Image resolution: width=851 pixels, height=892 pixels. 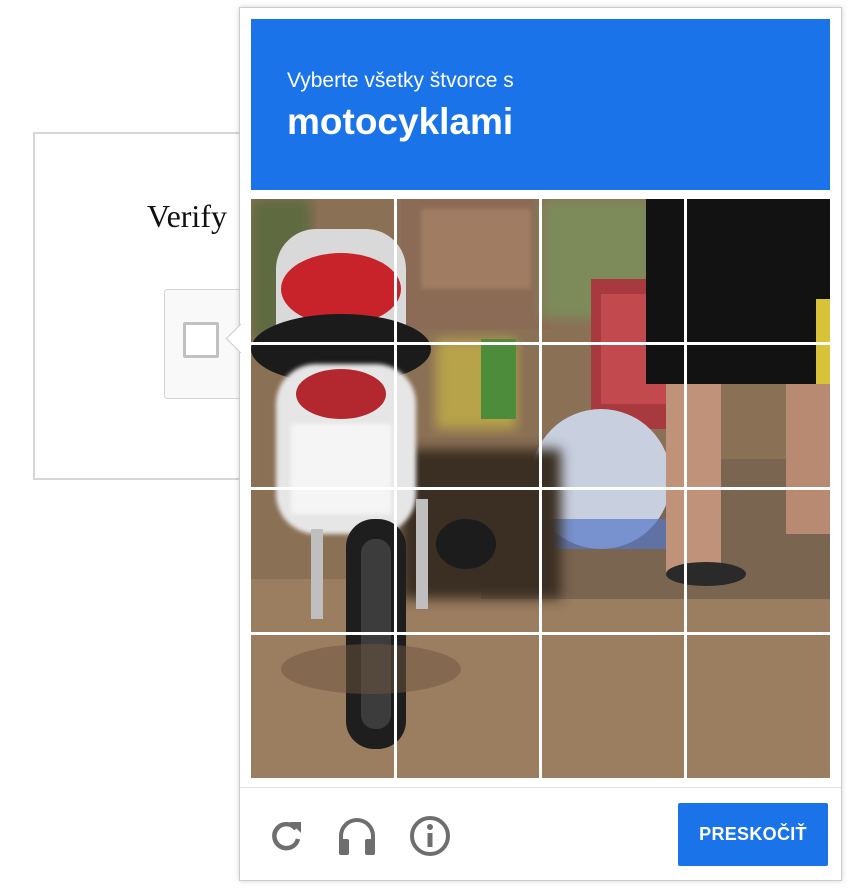 What do you see at coordinates (201, 340) in the screenshot?
I see `recaptcha-checkbox` at bounding box center [201, 340].